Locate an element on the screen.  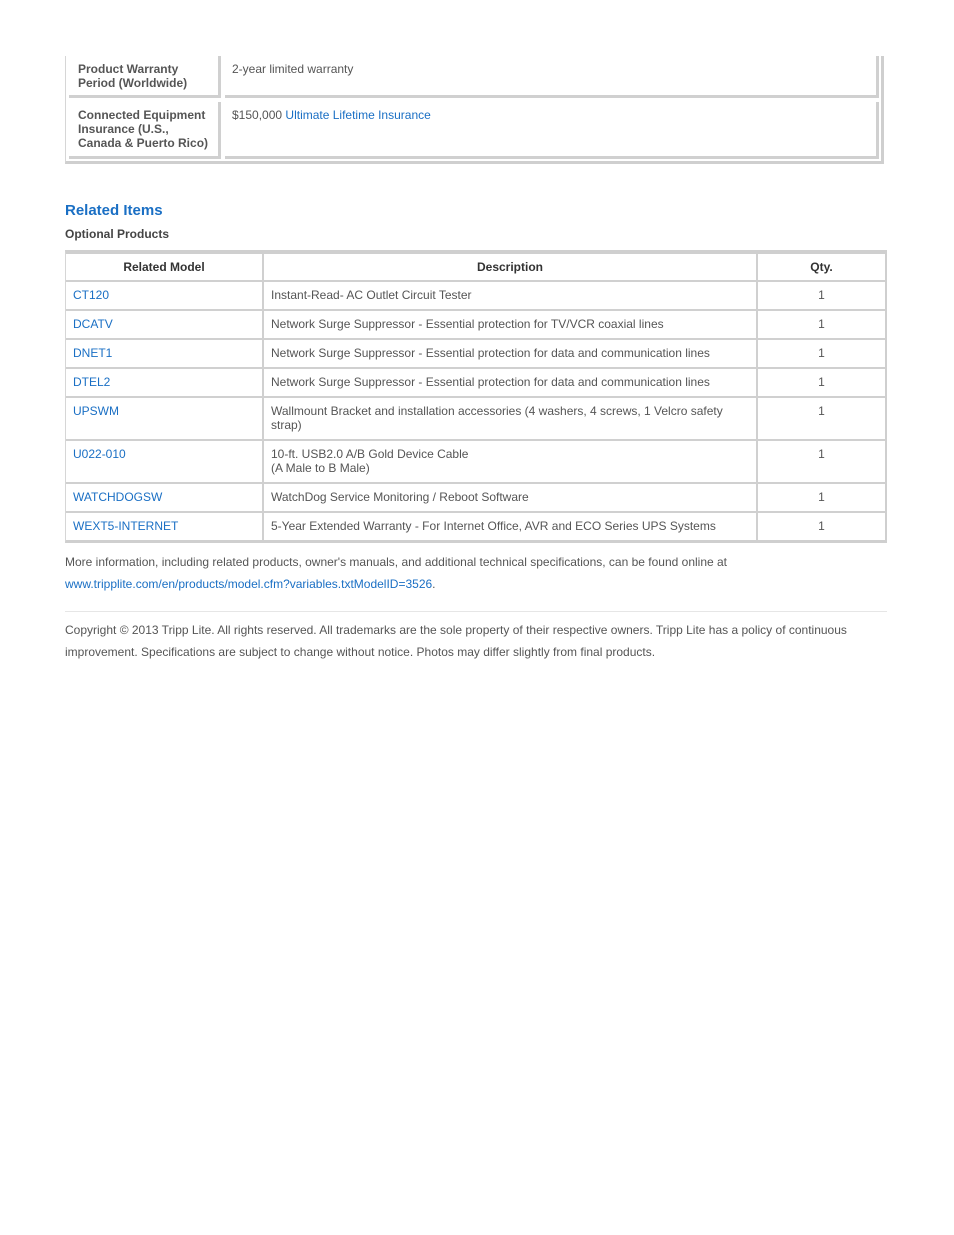
description-line: 10-ft. USB2.0 A/B Gold Device Cable is located at coordinates (370, 454).